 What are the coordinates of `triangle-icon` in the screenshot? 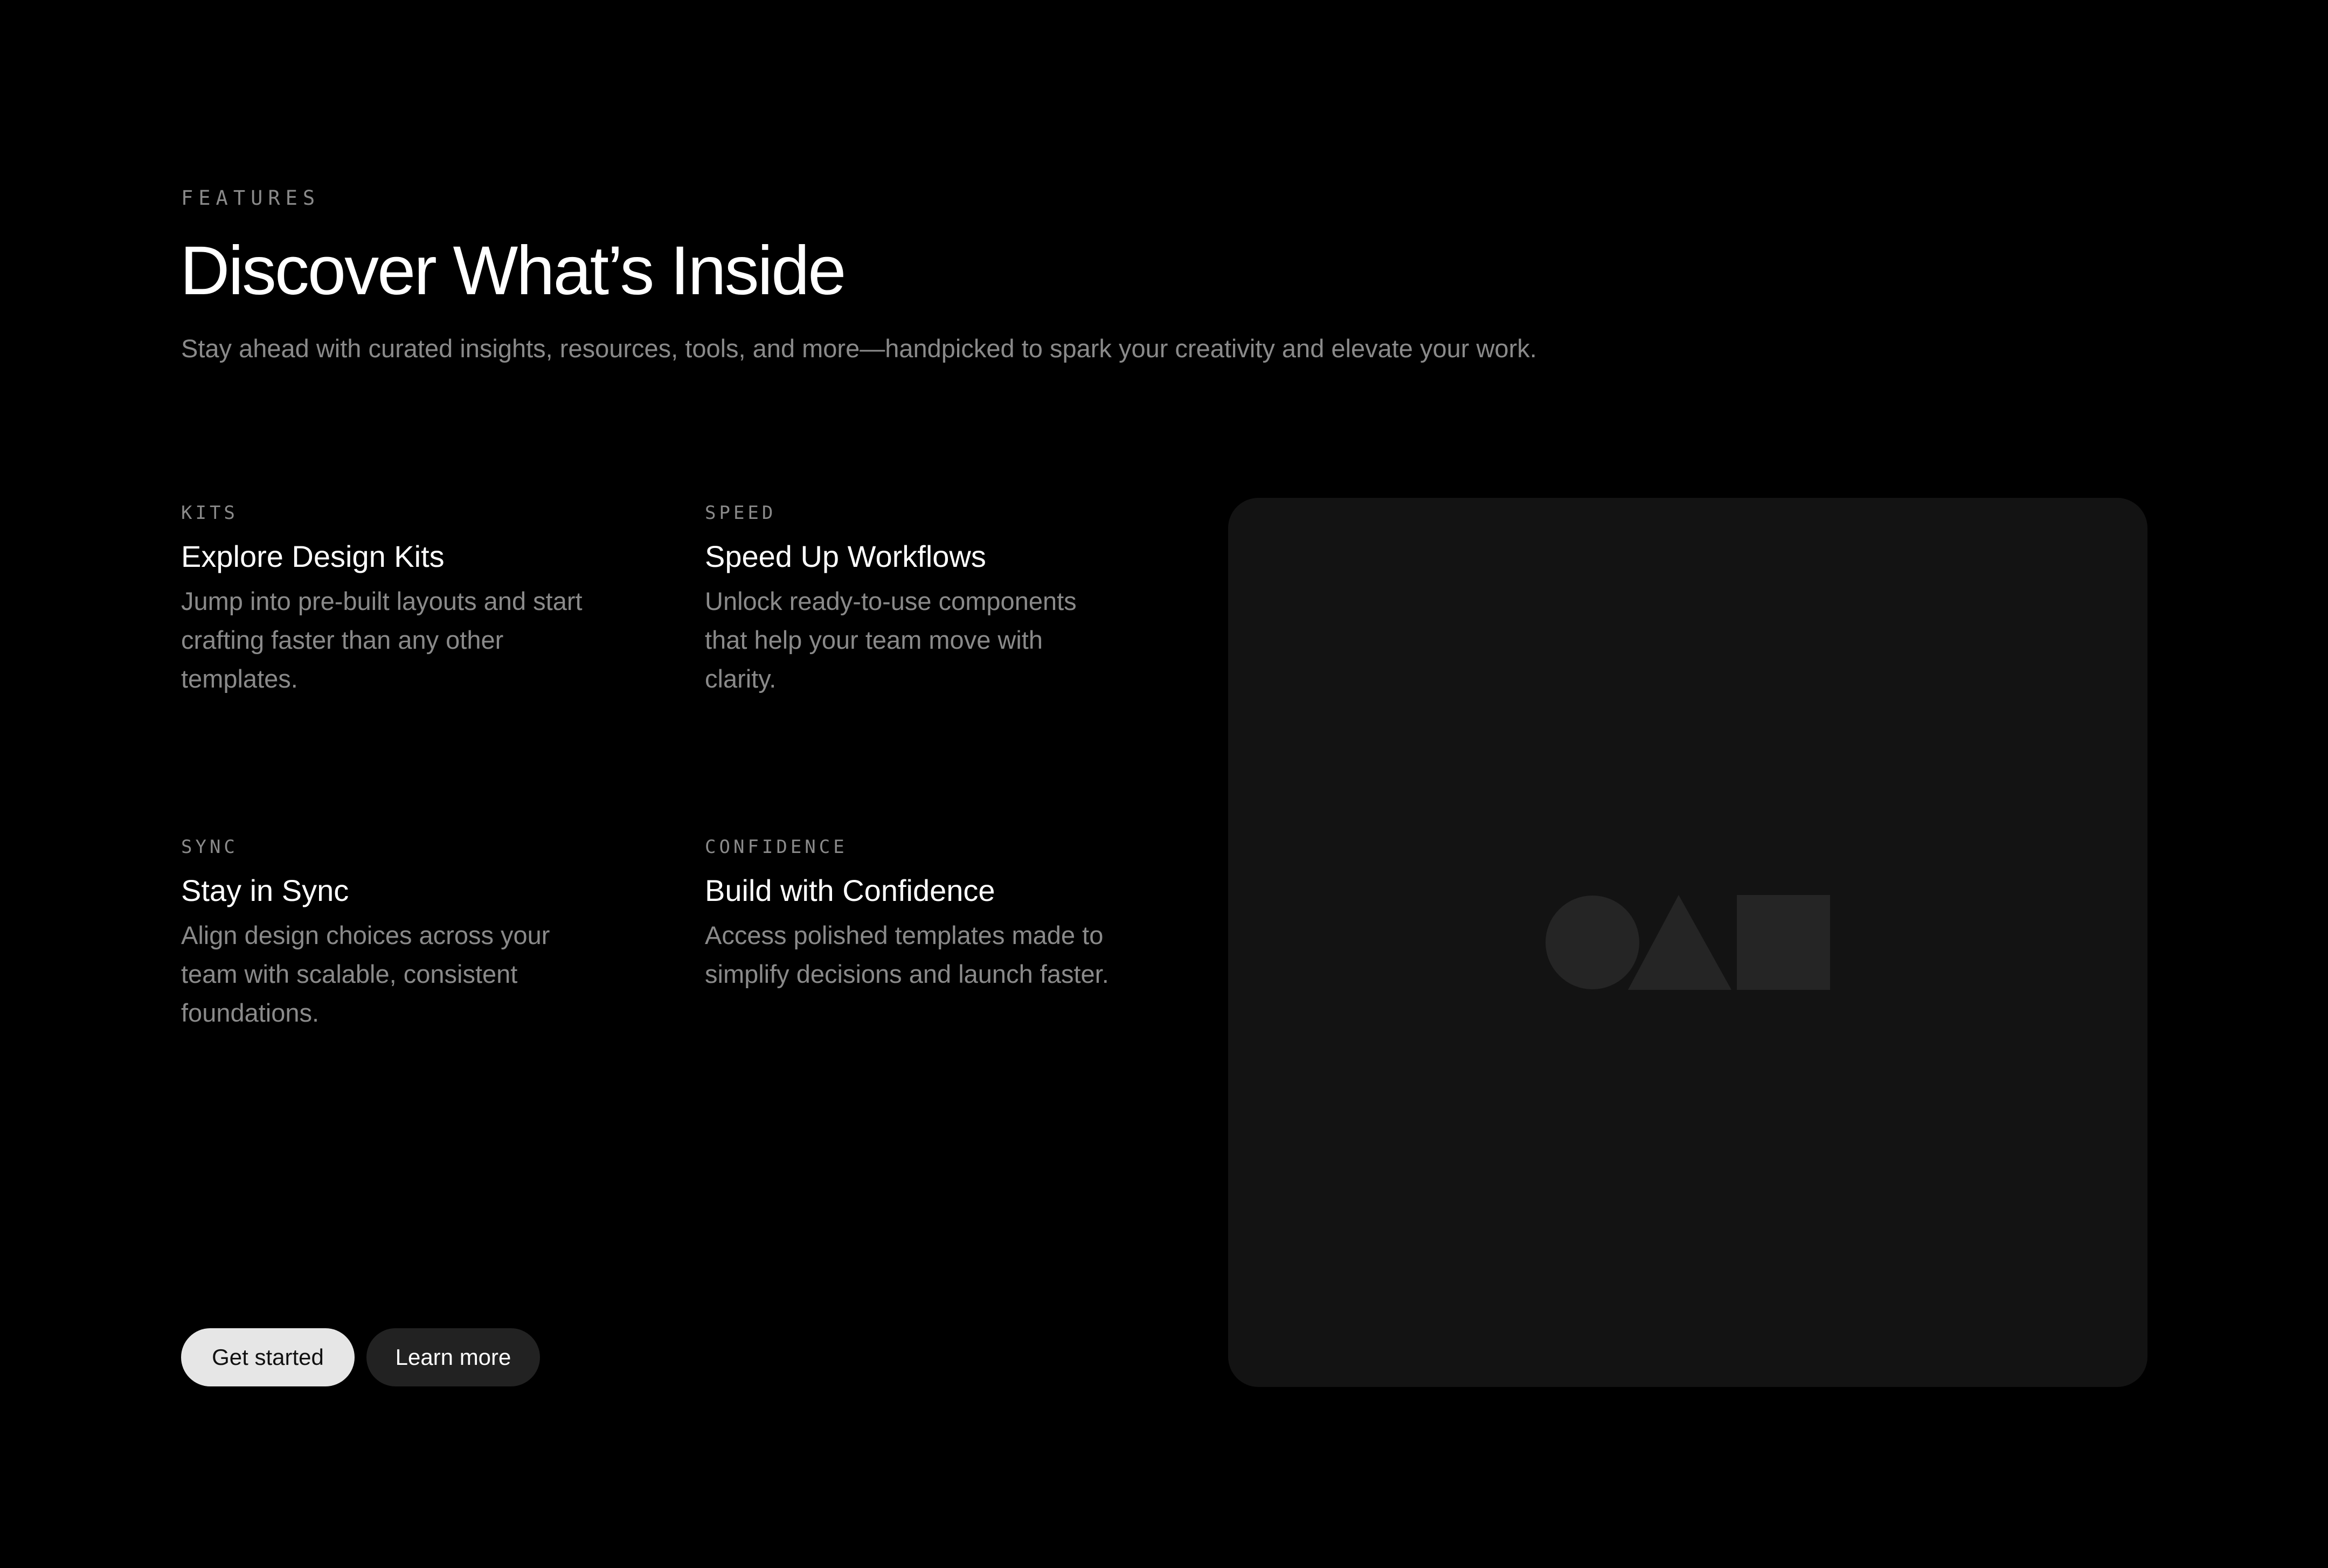 It's located at (1679, 942).